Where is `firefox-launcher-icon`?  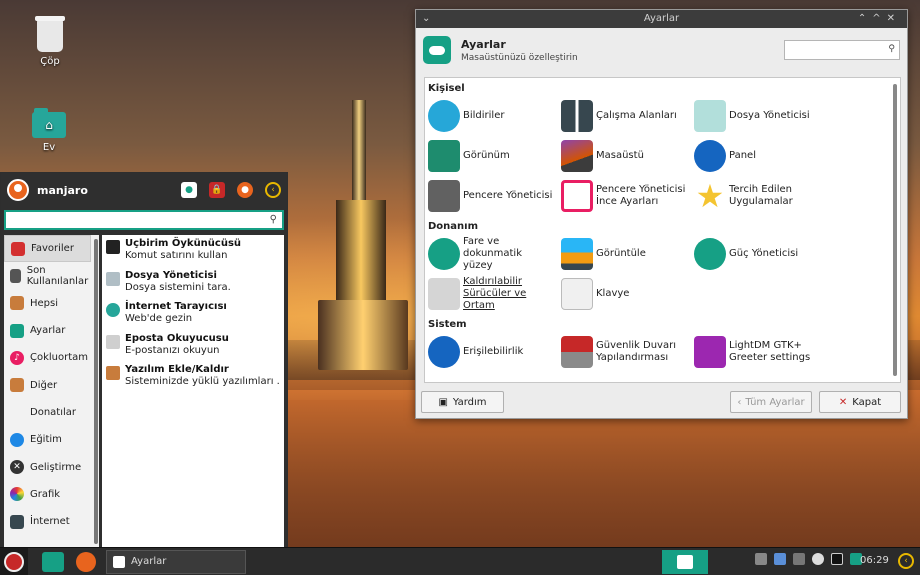 firefox-launcher-icon is located at coordinates (86, 561).